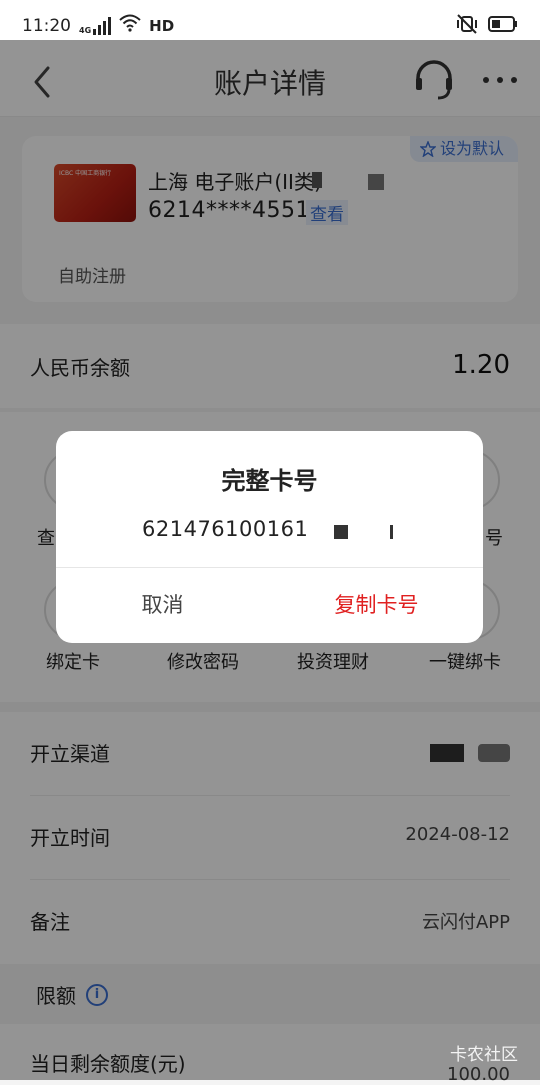 The height and width of the screenshot is (1085, 540). I want to click on network-type: 4G, so click(85, 30).